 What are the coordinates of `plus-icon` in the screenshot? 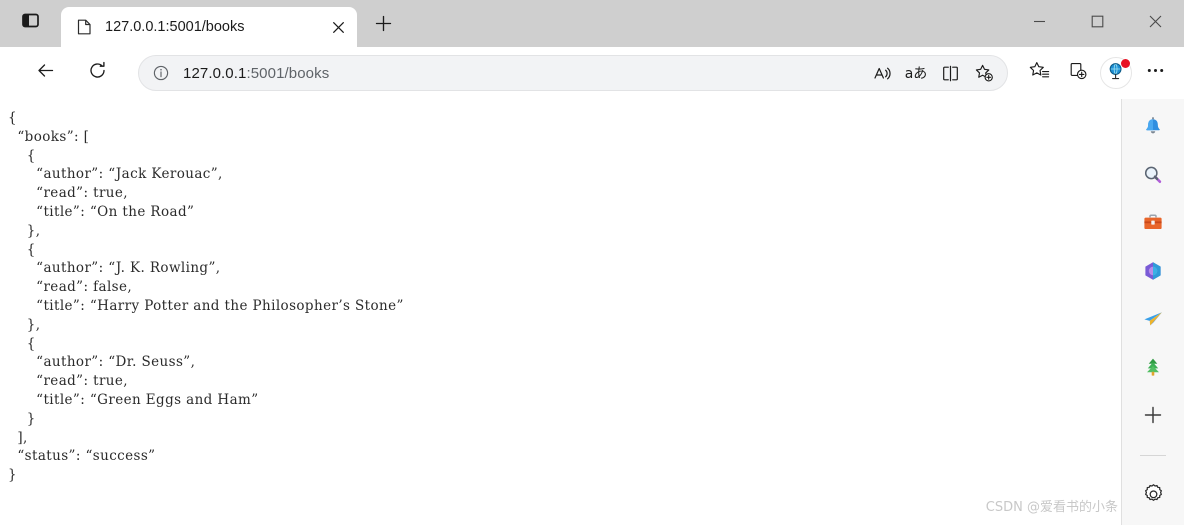 It's located at (383, 26).